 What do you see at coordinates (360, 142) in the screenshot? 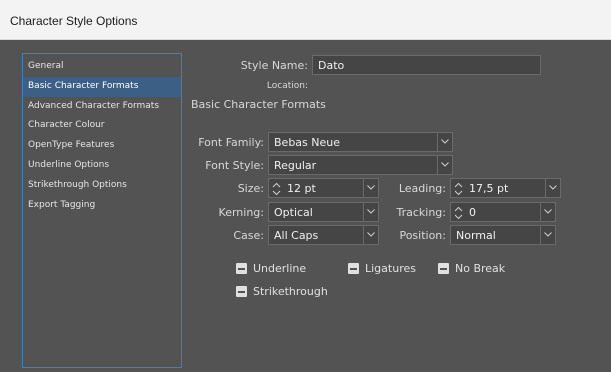
I see `font-family-dropdown: Bebas Neue` at bounding box center [360, 142].